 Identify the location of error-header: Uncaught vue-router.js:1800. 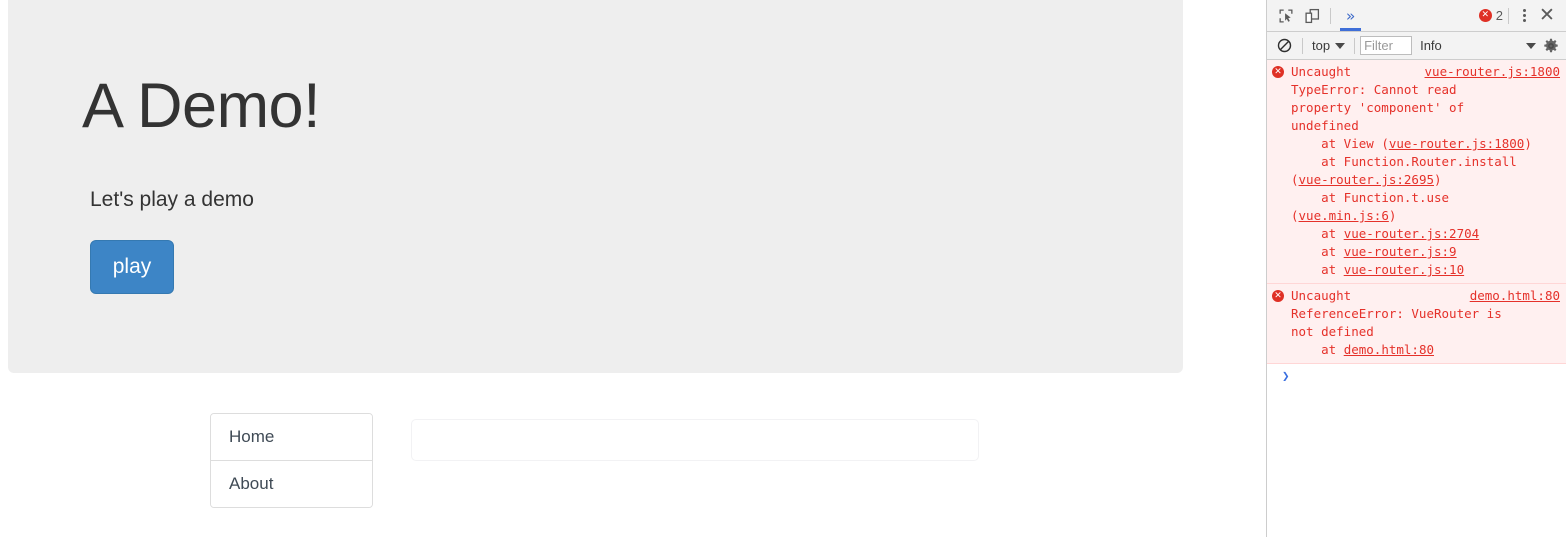
(1416, 72).